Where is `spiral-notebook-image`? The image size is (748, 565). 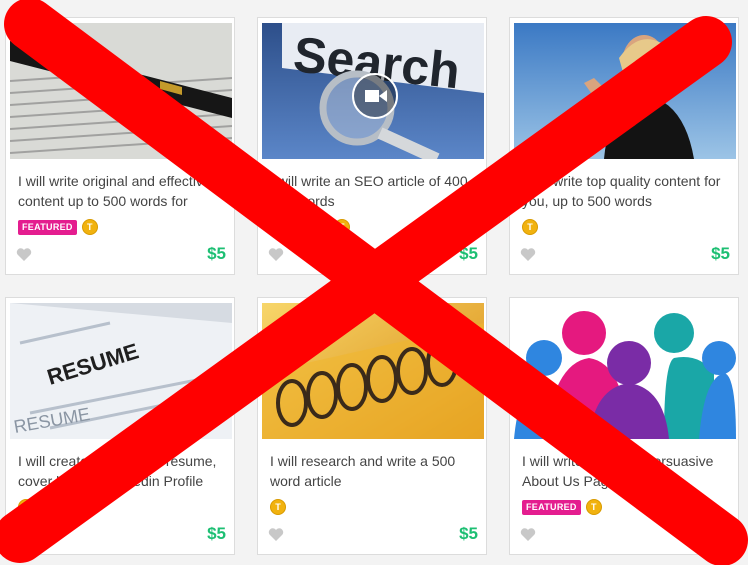
spiral-notebook-image is located at coordinates (373, 371).